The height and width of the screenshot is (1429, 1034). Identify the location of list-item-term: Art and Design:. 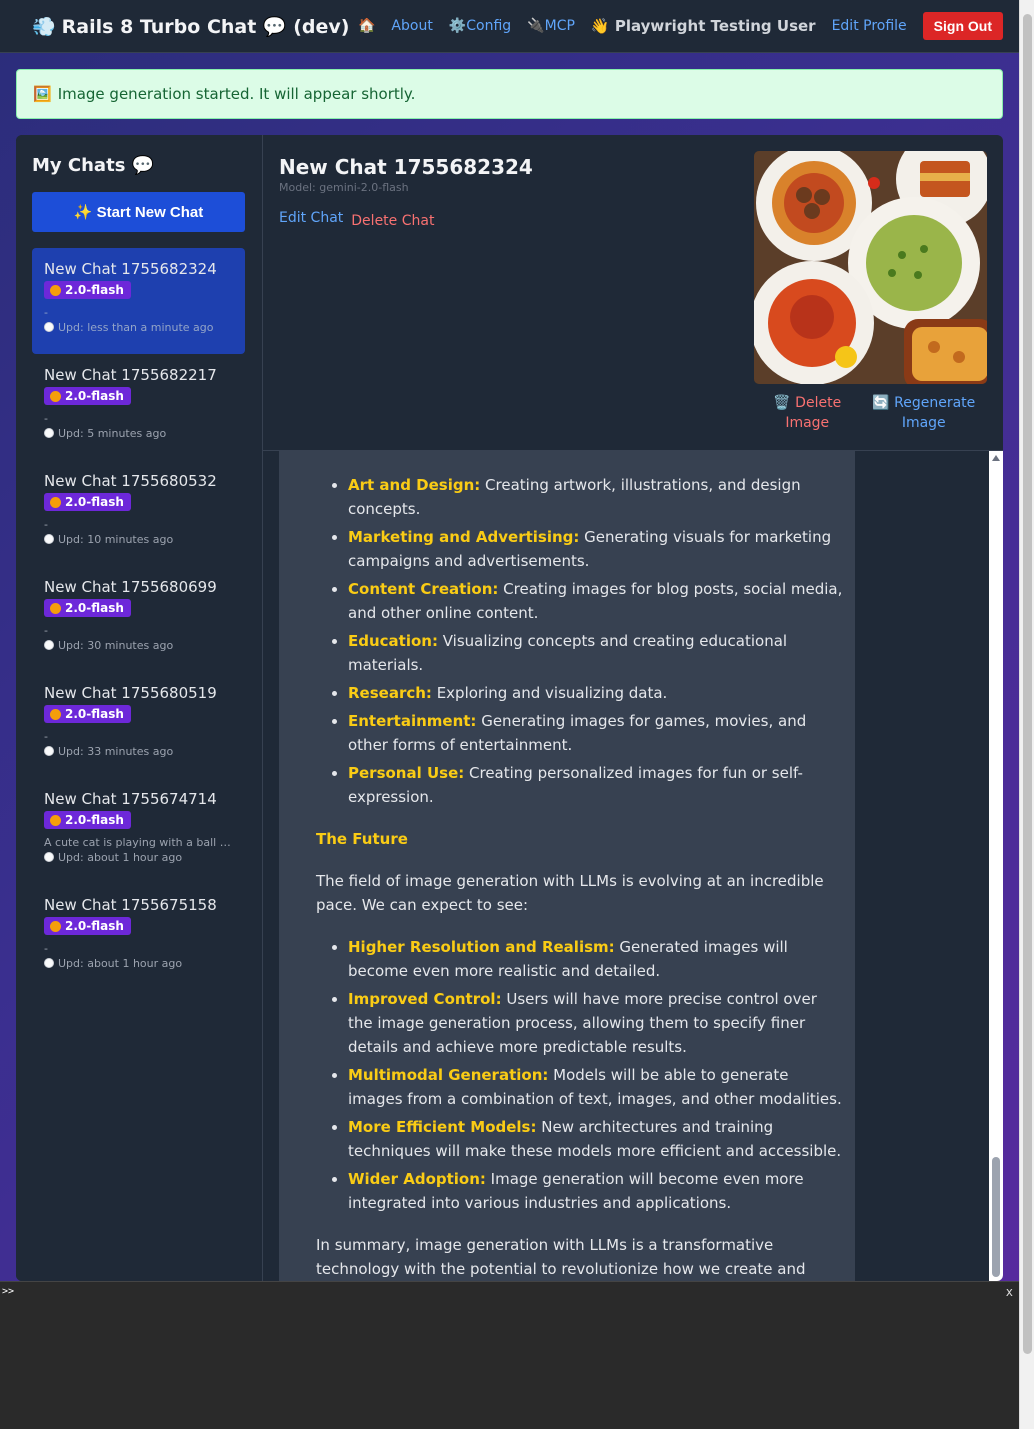
(414, 485).